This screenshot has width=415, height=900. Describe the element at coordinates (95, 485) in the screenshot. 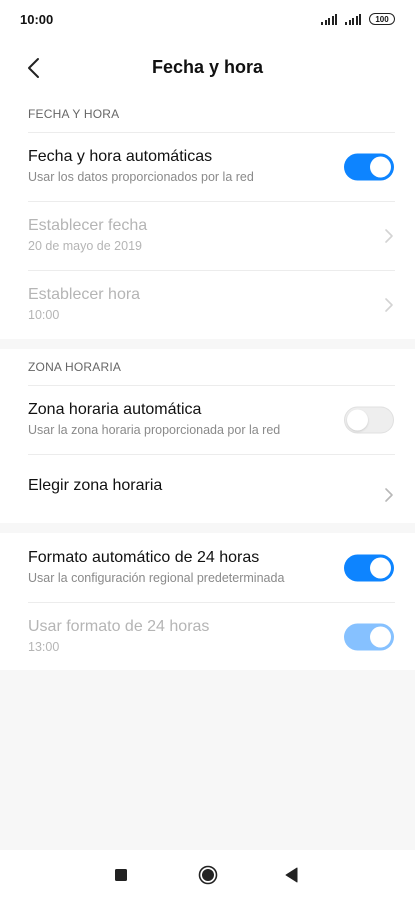

I see `row-title: Elegir zona horaria` at that location.